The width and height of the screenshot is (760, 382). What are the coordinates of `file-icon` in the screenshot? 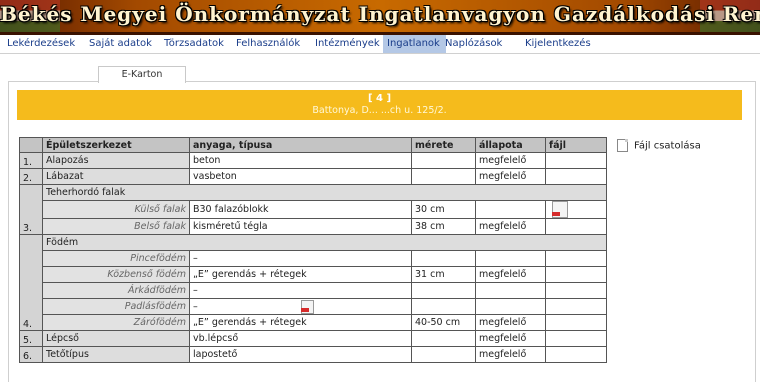 It's located at (622, 145).